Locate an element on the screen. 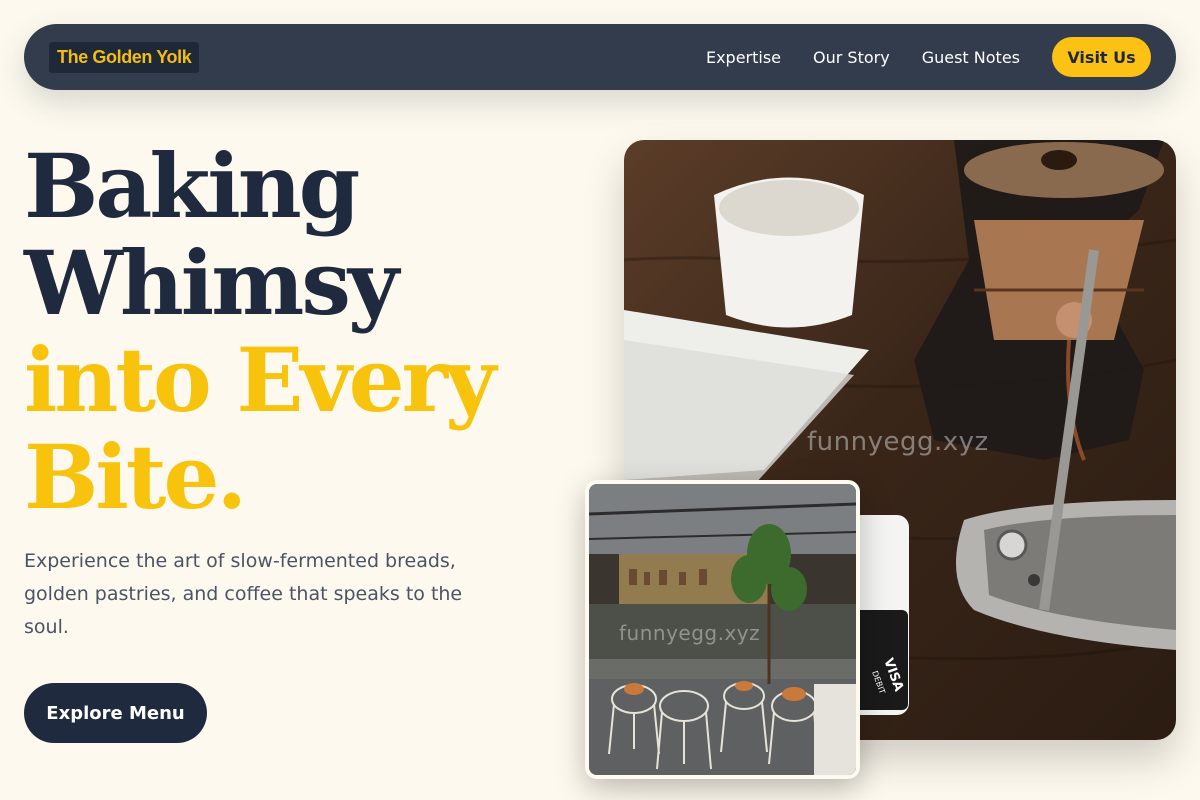 The image size is (1200, 800). visit-us-button: Visit Us is located at coordinates (1101, 57).